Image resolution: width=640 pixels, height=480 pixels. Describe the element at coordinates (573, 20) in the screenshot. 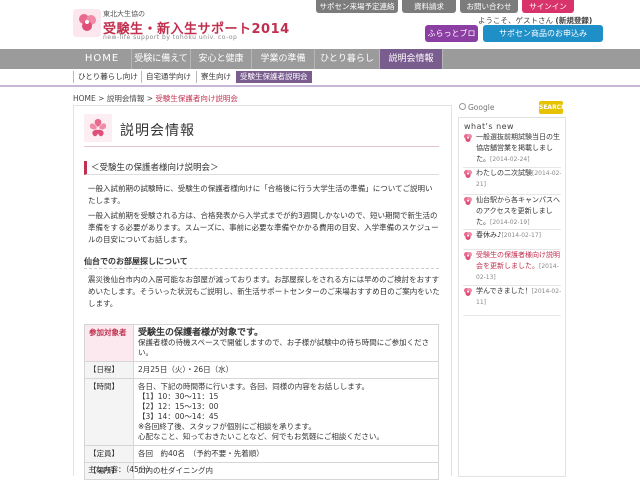

I see `register-link: (新規登録)` at that location.